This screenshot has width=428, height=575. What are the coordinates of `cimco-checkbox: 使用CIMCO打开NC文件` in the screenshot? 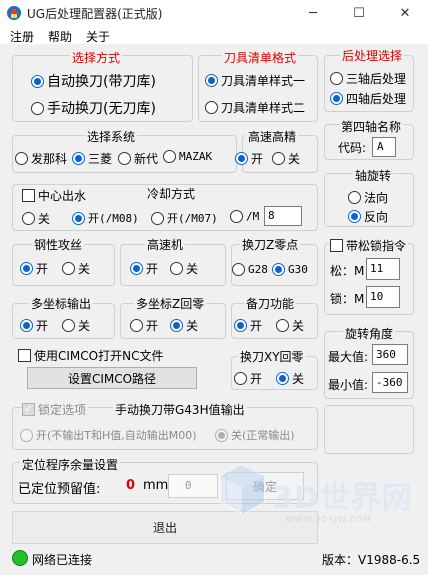 It's located at (90, 355).